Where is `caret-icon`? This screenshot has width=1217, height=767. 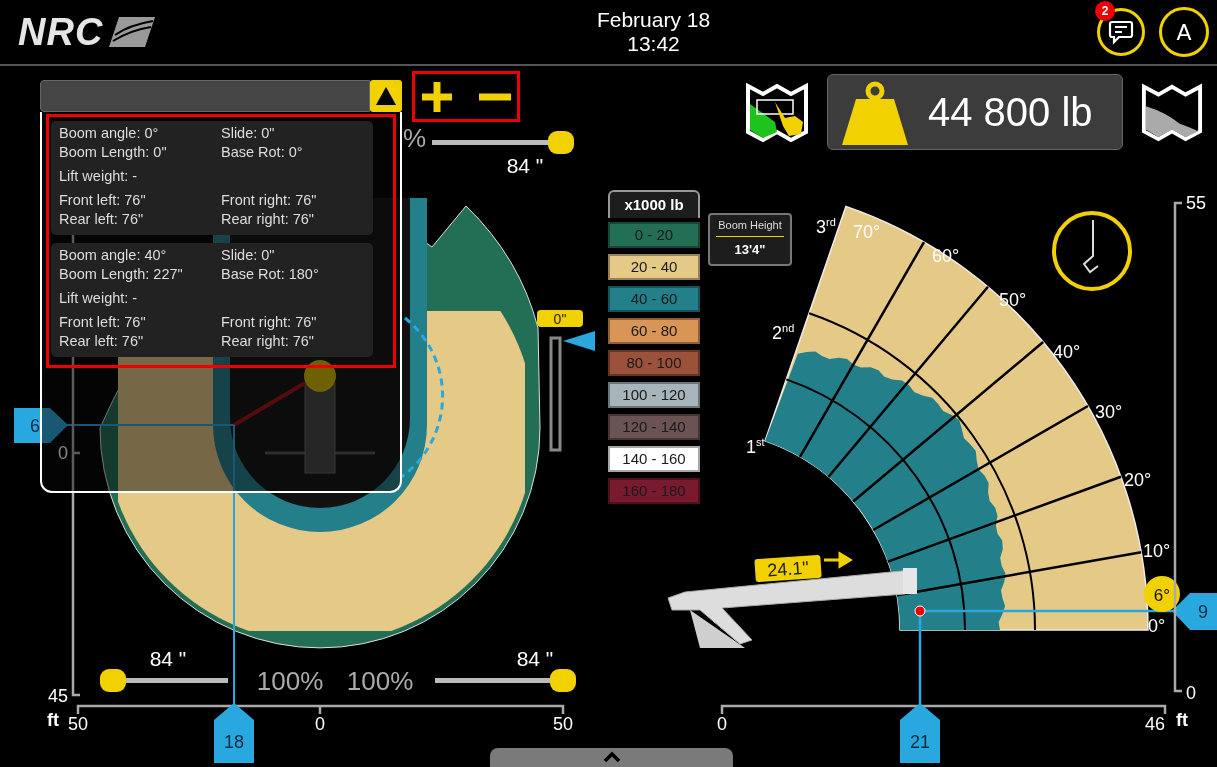 caret-icon is located at coordinates (611, 757).